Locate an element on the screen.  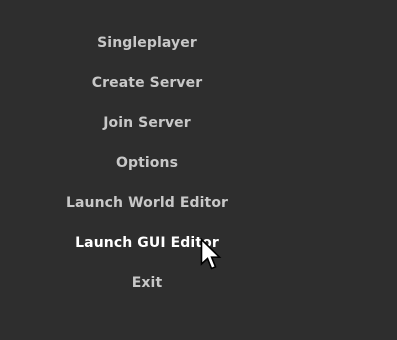
menu-item-join-server: Join Server is located at coordinates (147, 123).